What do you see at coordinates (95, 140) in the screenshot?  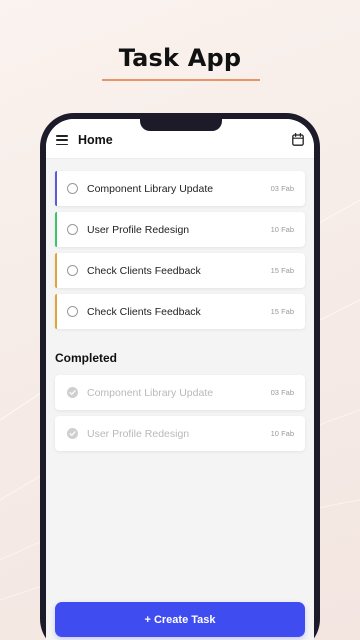 I see `app-bar-title: Home` at bounding box center [95, 140].